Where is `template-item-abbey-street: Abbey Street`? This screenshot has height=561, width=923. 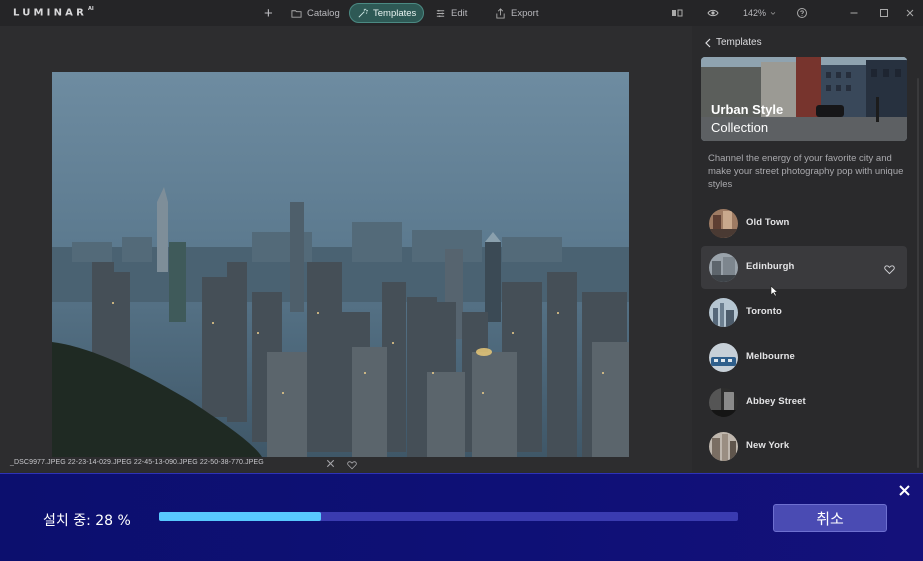
template-item-abbey-street: Abbey Street is located at coordinates (804, 402).